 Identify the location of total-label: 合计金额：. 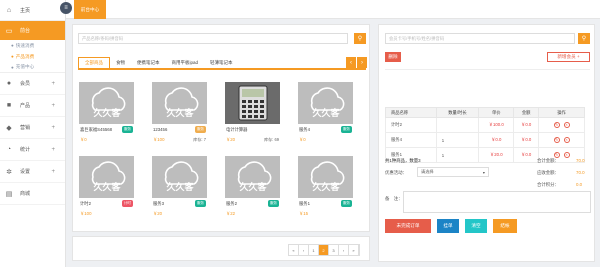
(548, 160).